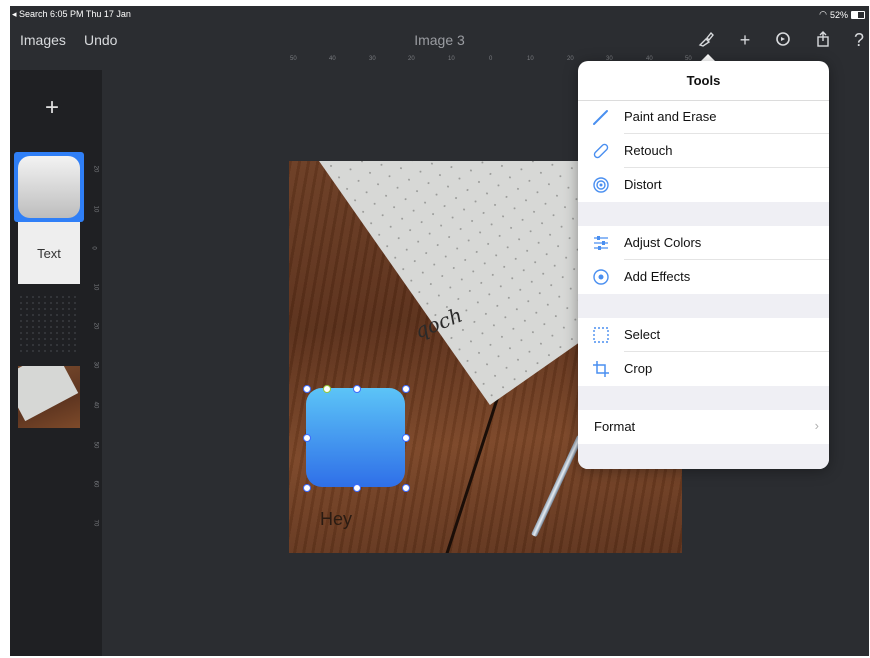 The height and width of the screenshot is (658, 870). Describe the element at coordinates (670, 116) in the screenshot. I see `menu-item-label: Paint and Erase` at that location.